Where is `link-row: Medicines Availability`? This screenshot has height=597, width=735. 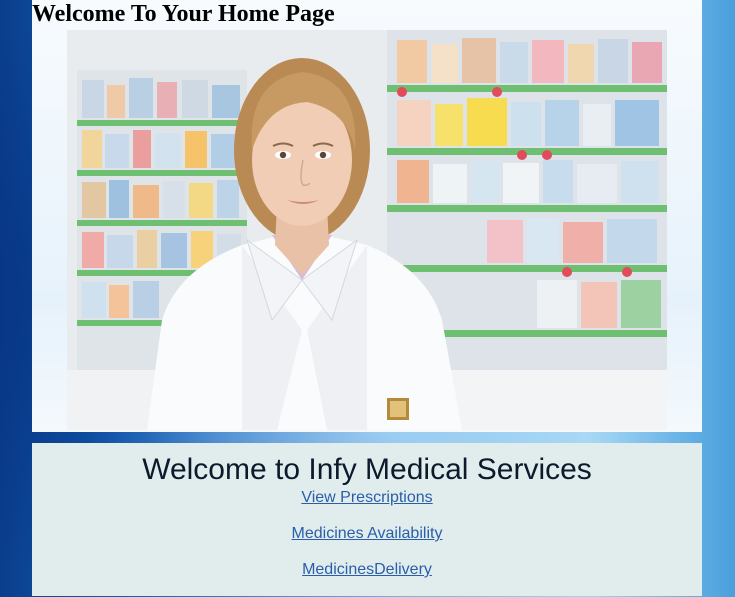 link-row: Medicines Availability is located at coordinates (367, 543).